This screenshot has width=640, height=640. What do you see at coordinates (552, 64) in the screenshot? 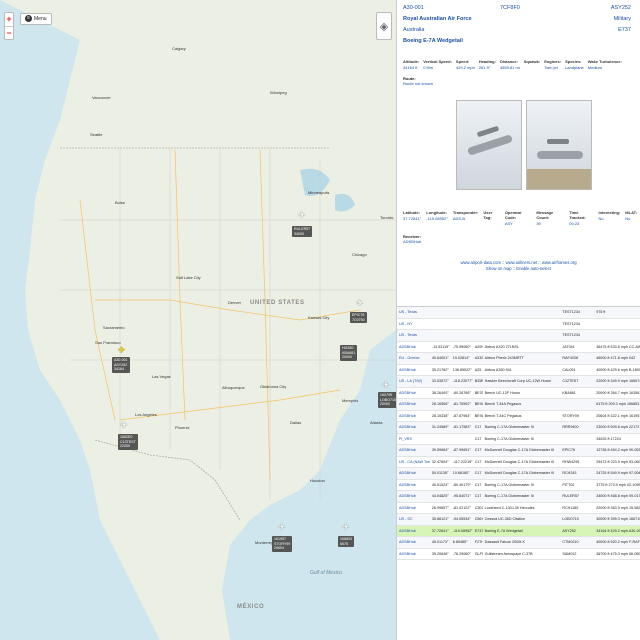
I see `stat-engines: Engines: Twin jet` at bounding box center [552, 64].